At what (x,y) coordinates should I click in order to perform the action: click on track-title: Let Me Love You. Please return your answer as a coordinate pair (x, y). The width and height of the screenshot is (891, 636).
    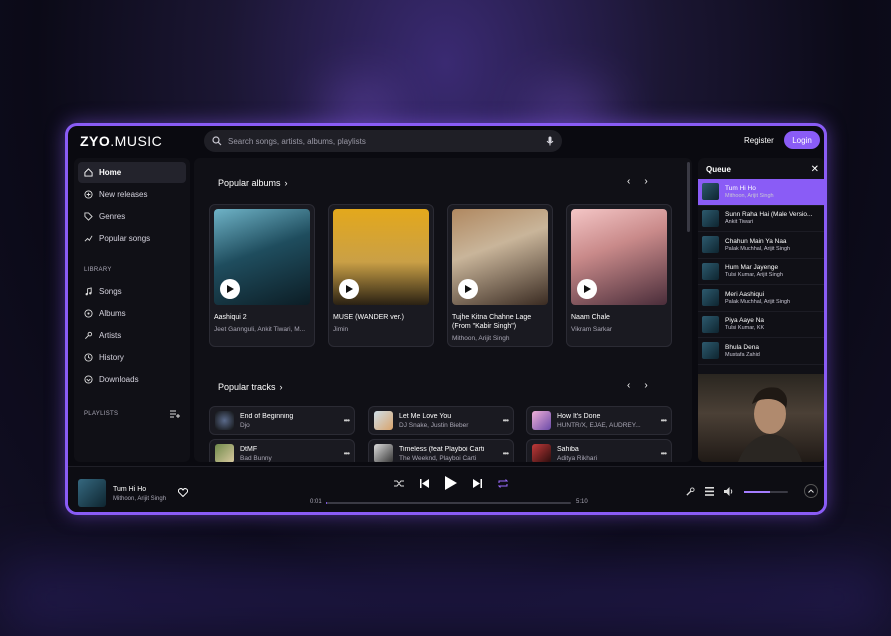
    Looking at the image, I should click on (425, 416).